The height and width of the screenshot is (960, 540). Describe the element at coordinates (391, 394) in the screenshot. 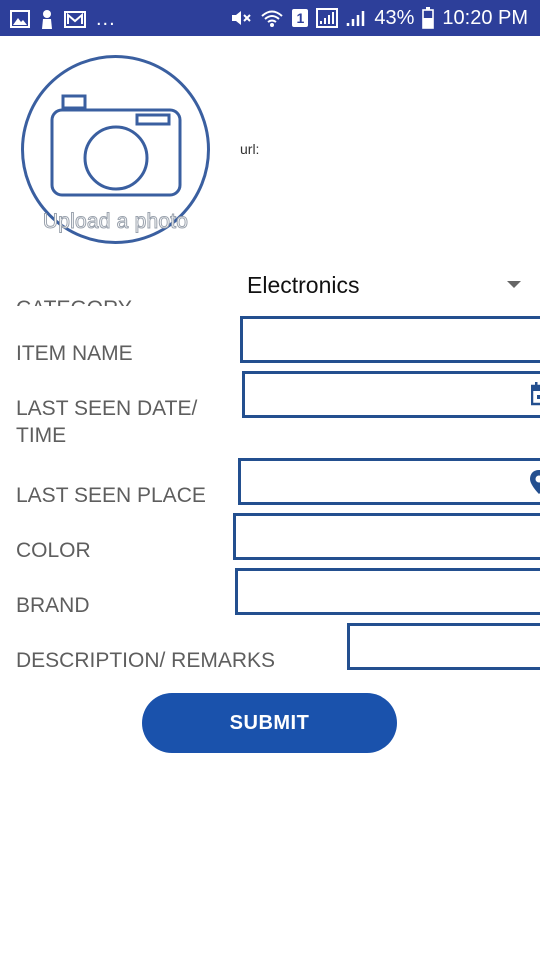

I see `last-seen-datetime-input` at that location.